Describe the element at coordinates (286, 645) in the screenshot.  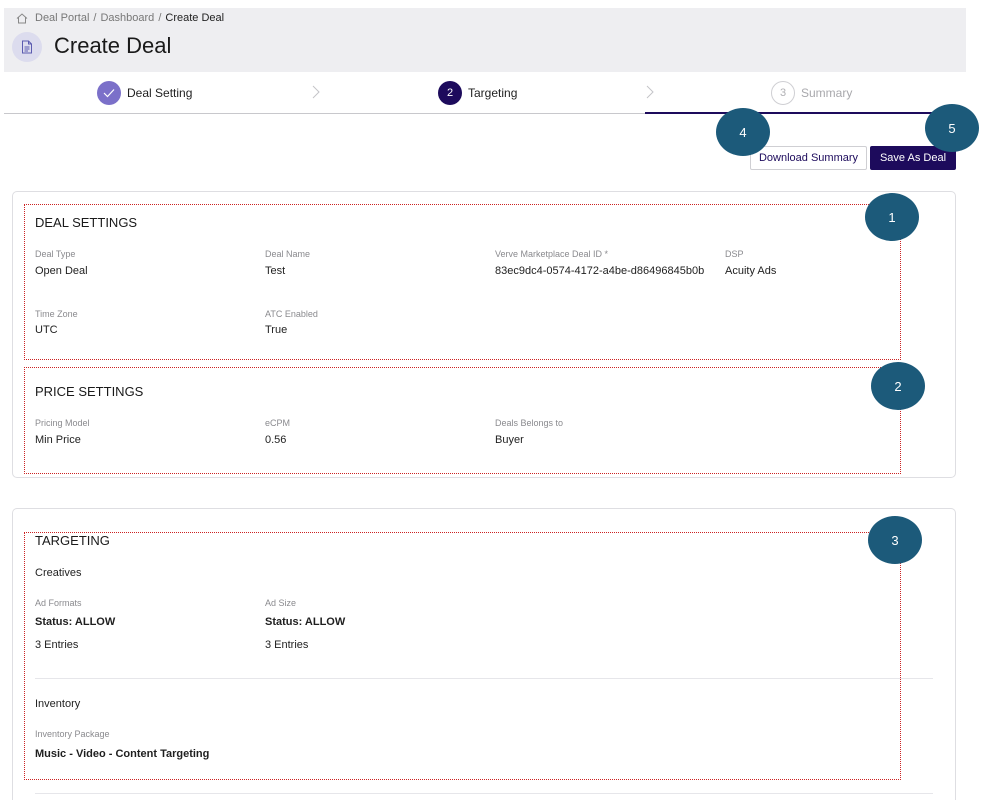
I see `ad-size-entries: 3 Entries` at that location.